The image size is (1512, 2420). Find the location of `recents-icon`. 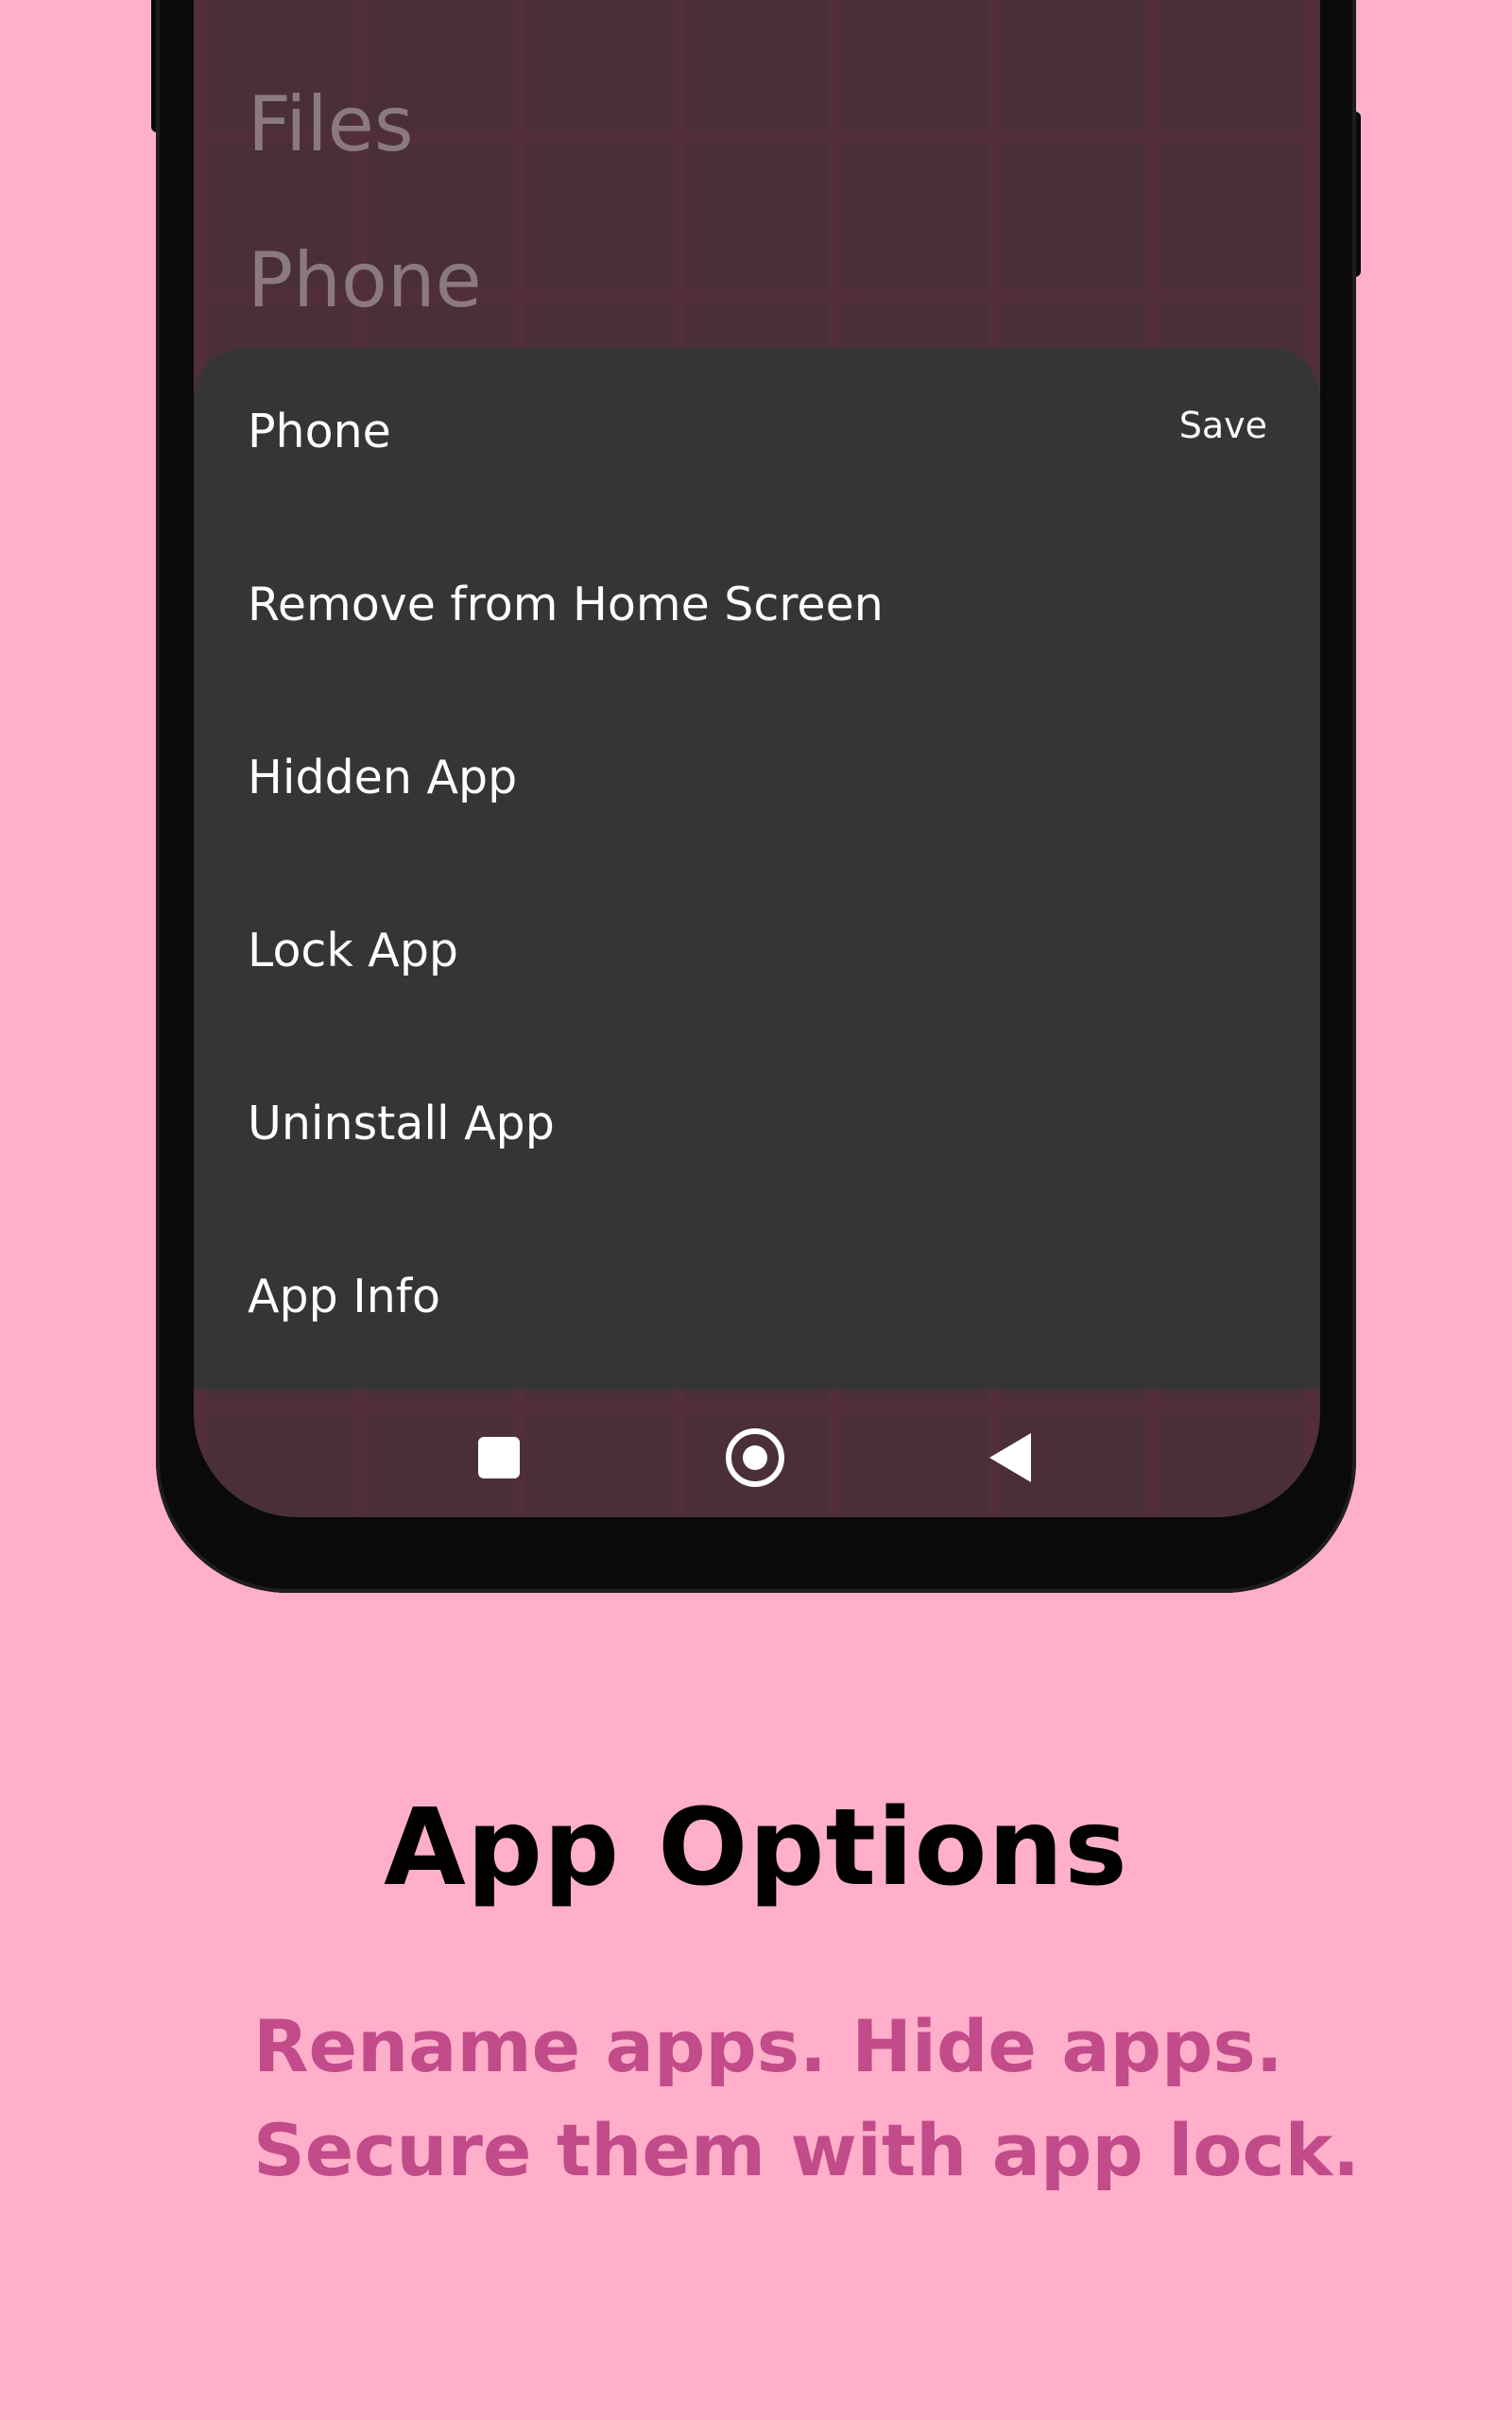

recents-icon is located at coordinates (499, 1457).